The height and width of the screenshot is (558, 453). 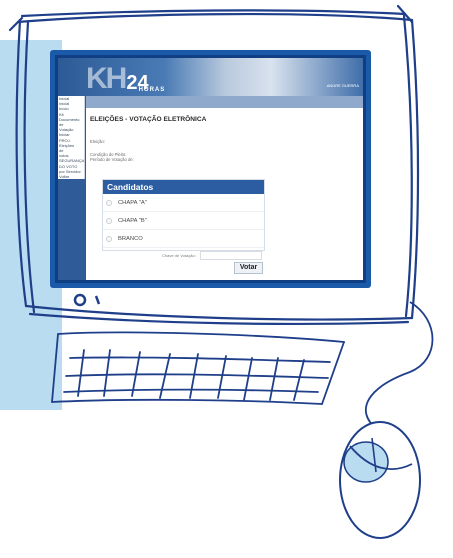 What do you see at coordinates (183, 187) in the screenshot?
I see `candidatos-header: Candidatos` at bounding box center [183, 187].